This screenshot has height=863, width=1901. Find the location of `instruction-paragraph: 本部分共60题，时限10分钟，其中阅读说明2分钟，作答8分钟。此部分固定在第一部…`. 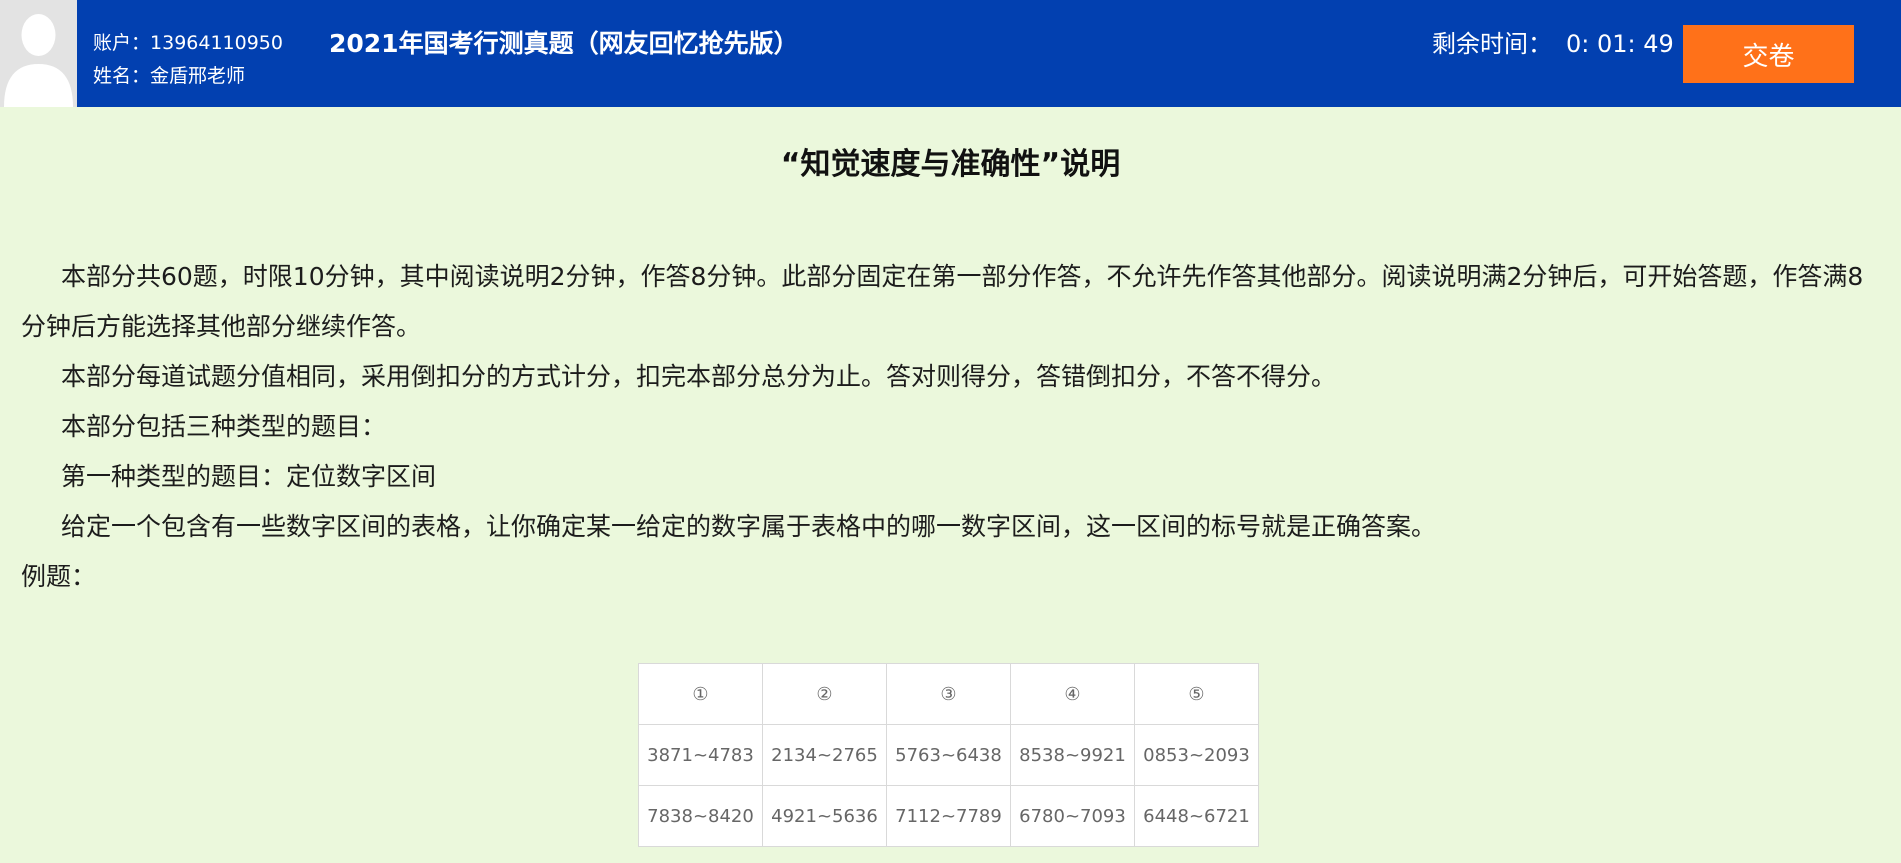

instruction-paragraph: 本部分共60题，时限10分钟，其中阅读说明2分钟，作答8分钟。此部分固定在第一部… is located at coordinates (942, 301).